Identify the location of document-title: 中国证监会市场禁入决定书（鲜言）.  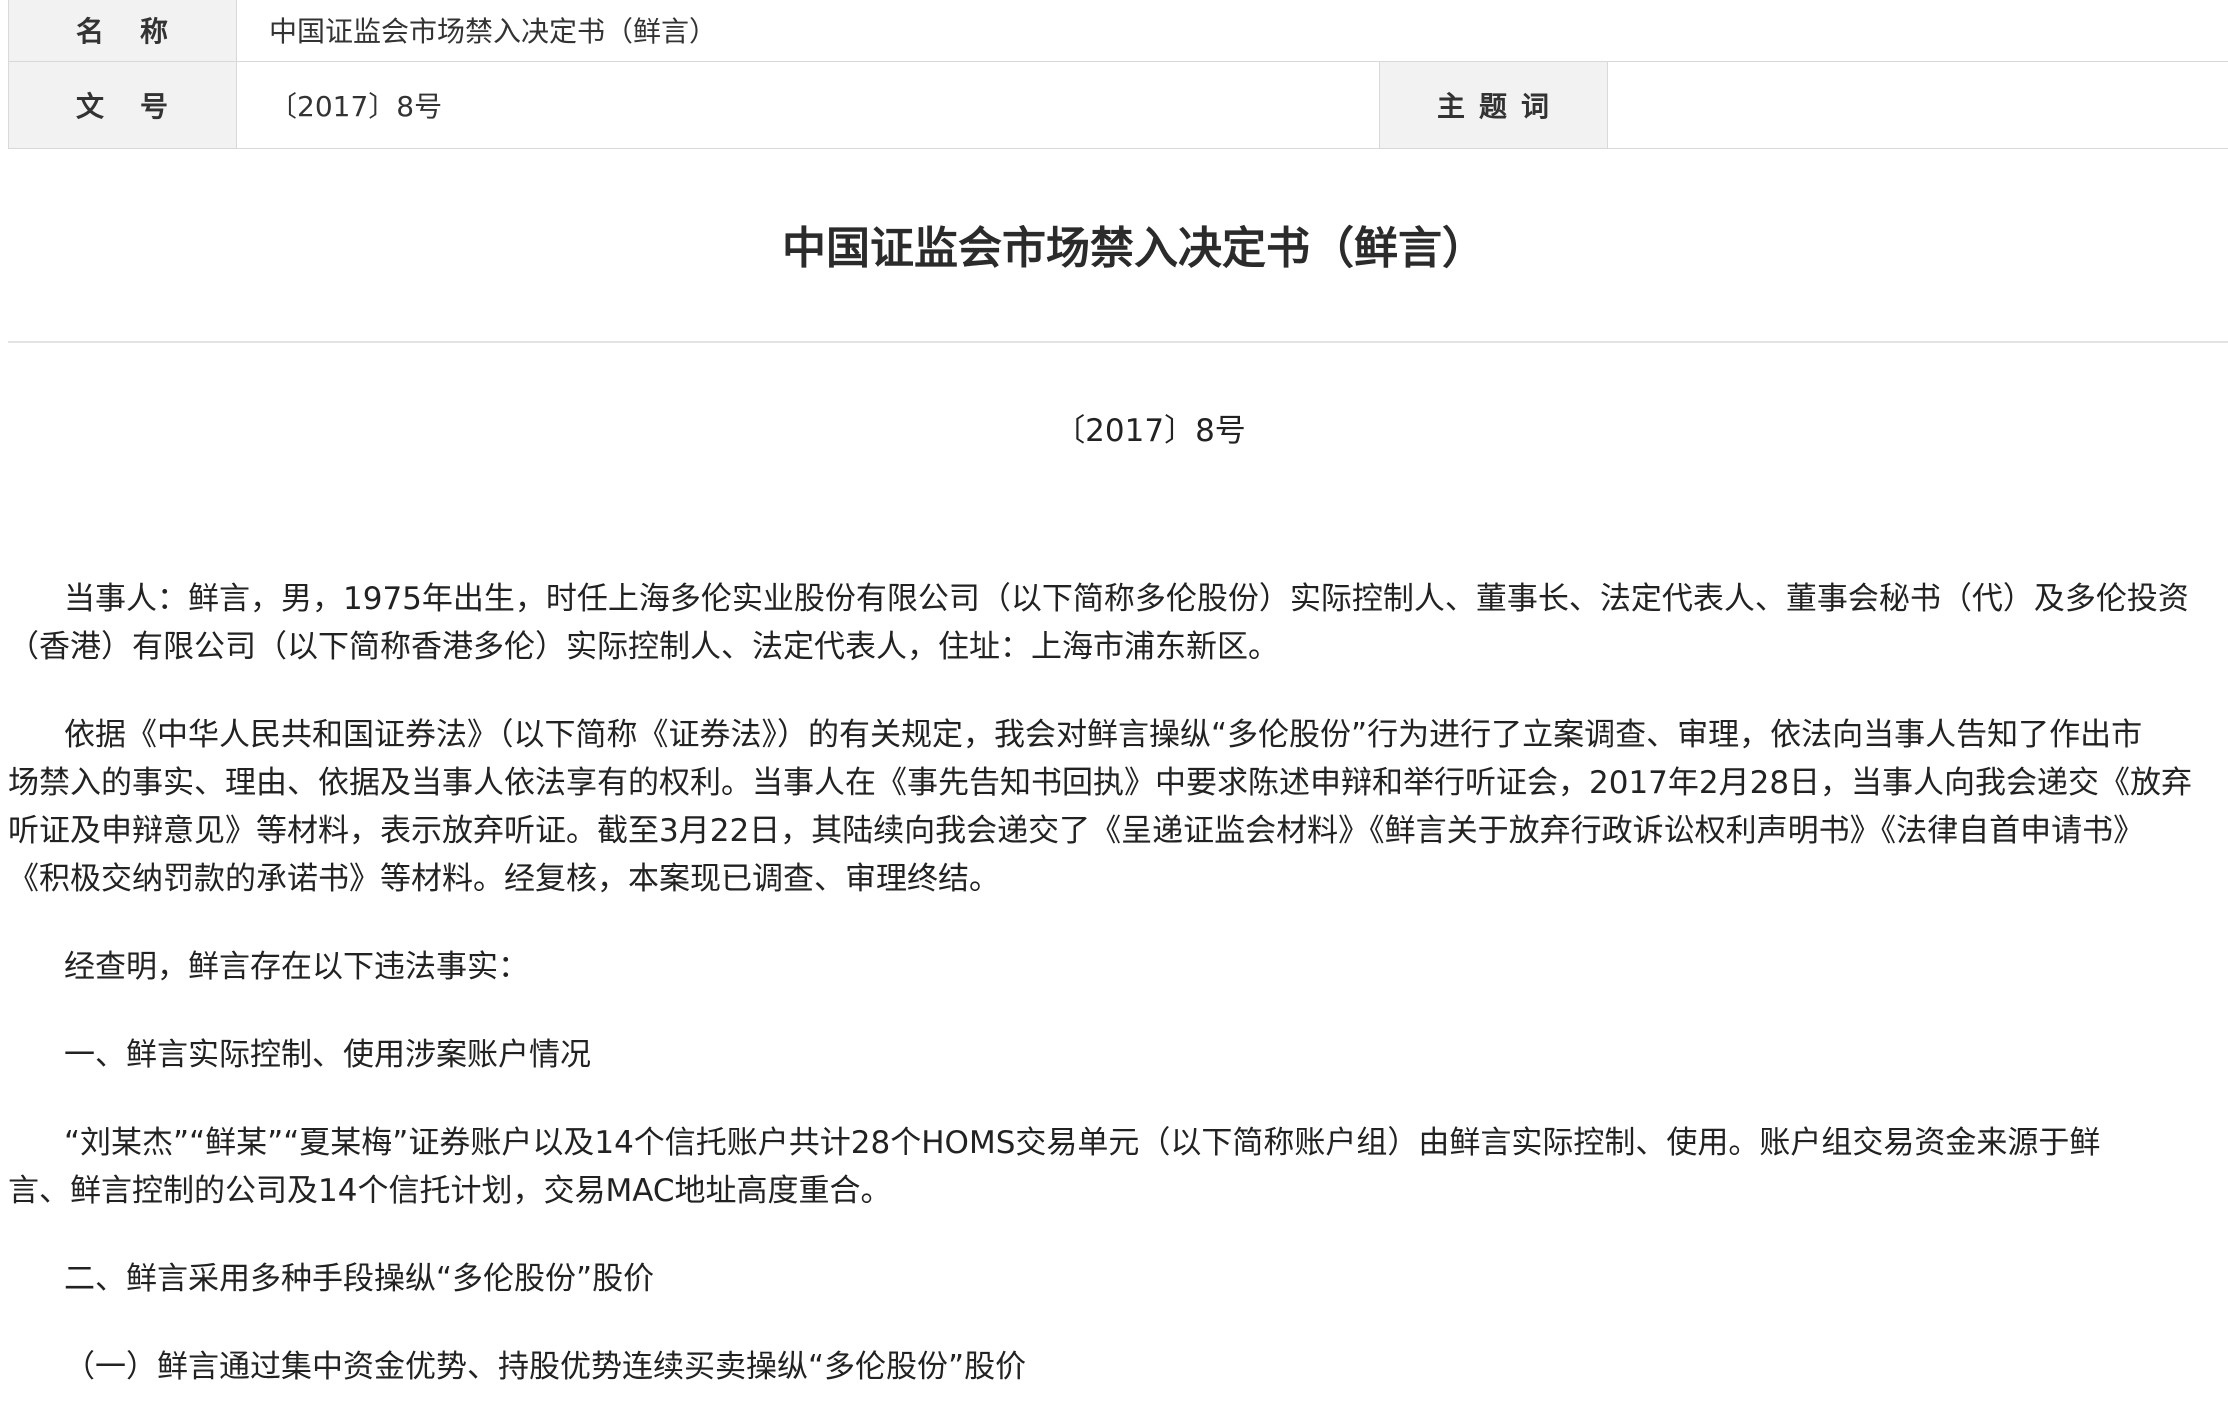
(1134, 248).